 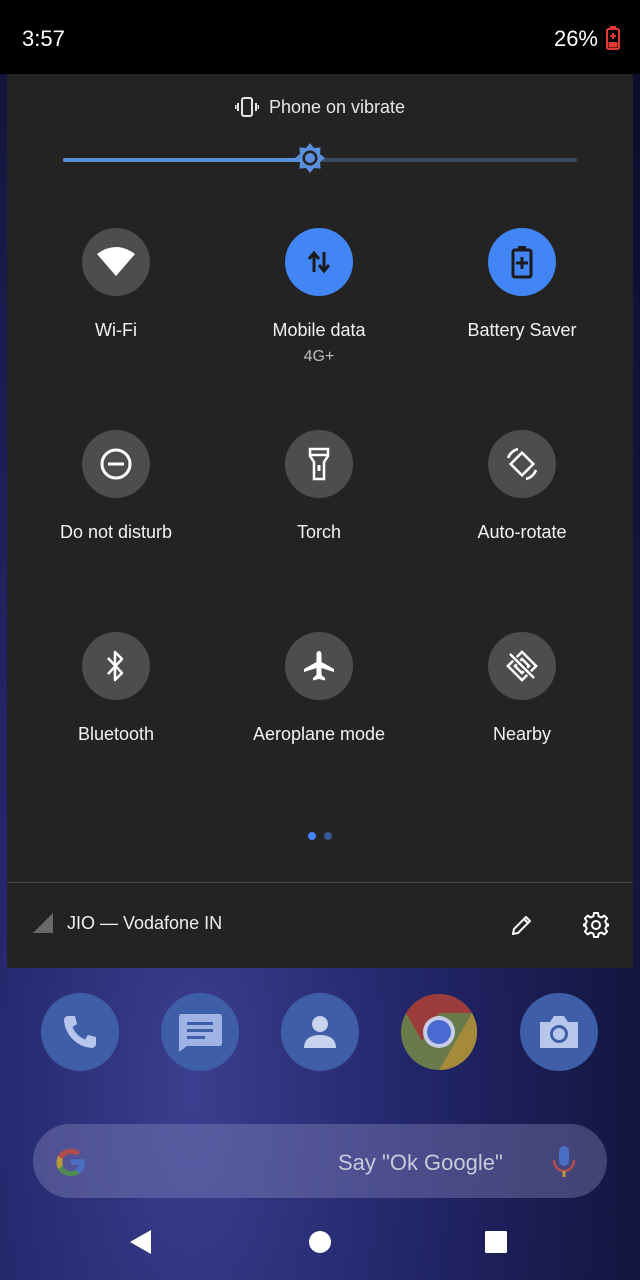 What do you see at coordinates (564, 1162) in the screenshot?
I see `mic-icon` at bounding box center [564, 1162].